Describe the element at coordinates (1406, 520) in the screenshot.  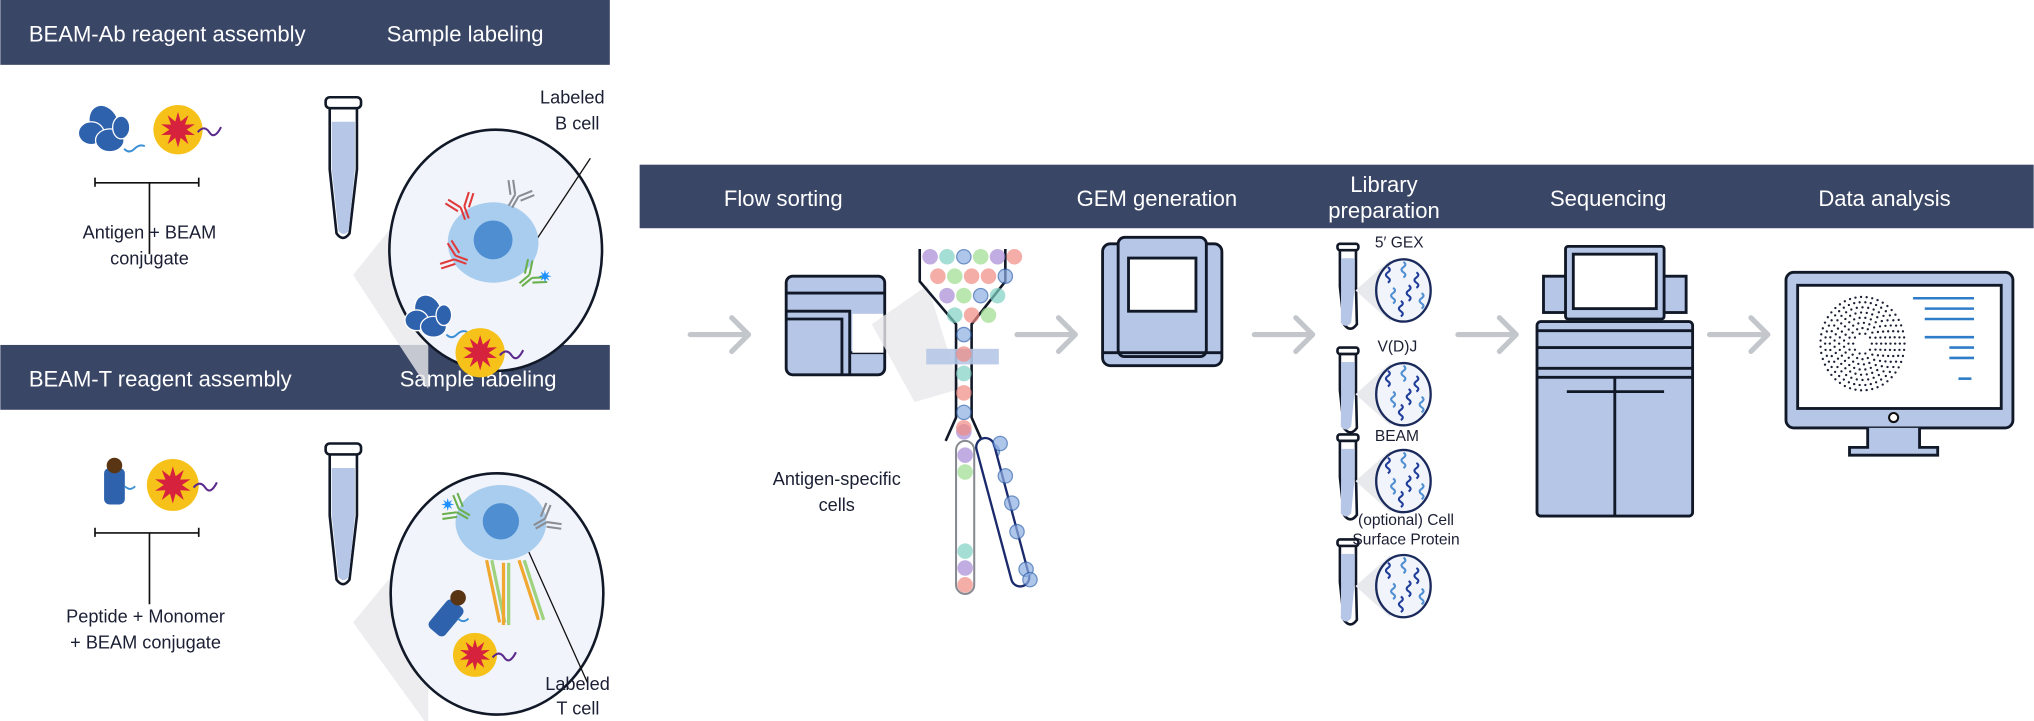
I see `library-label-csp-1: (optional) Cell` at that location.